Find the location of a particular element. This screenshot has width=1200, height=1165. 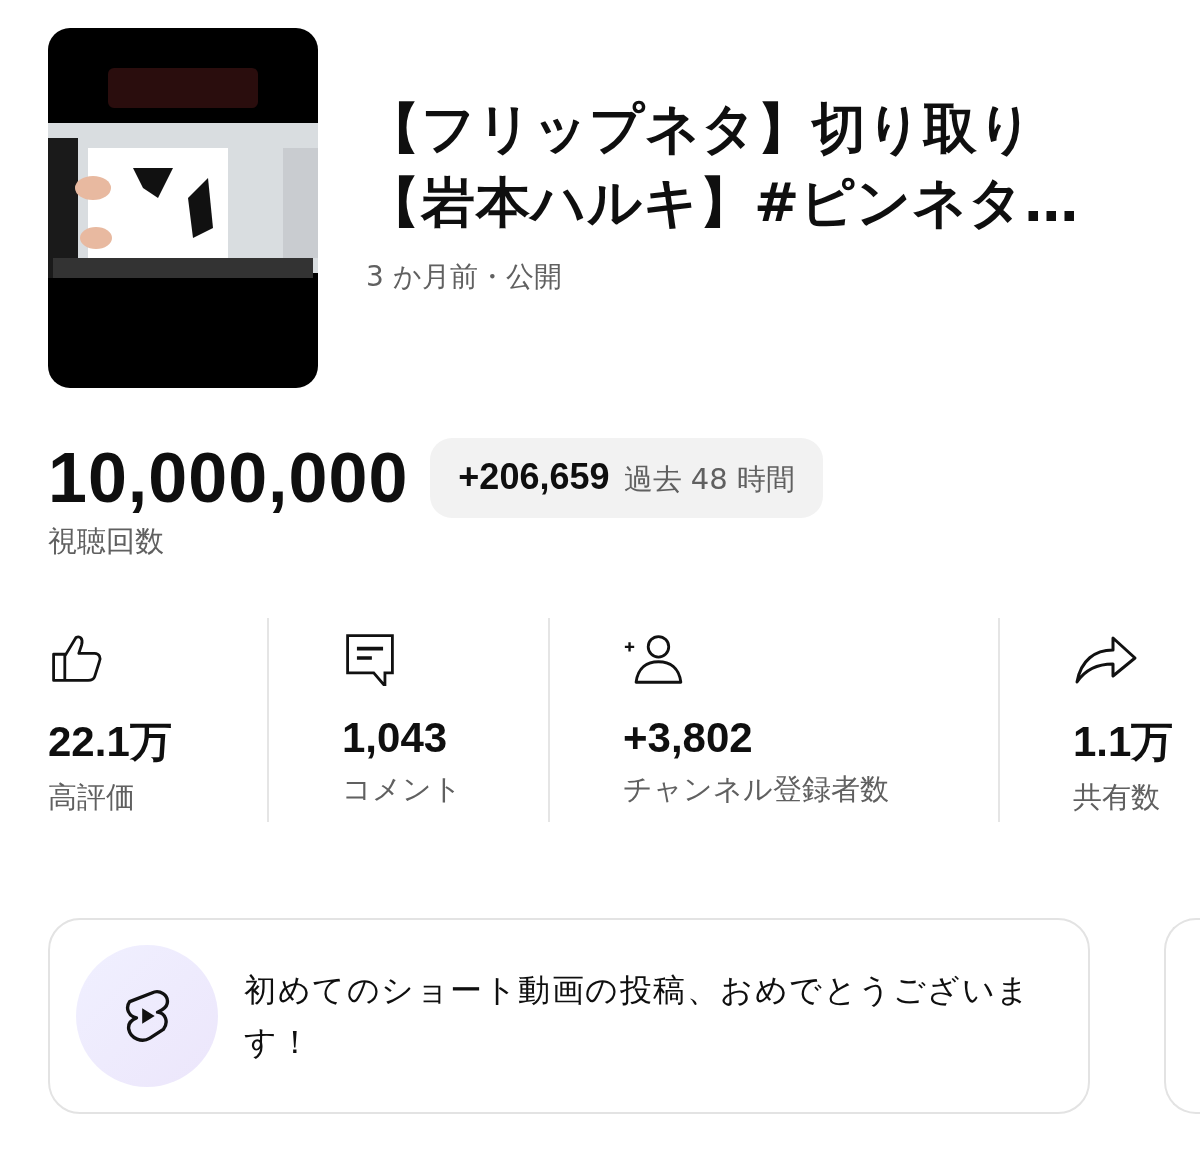

stat-label: コメント is located at coordinates (402, 789).